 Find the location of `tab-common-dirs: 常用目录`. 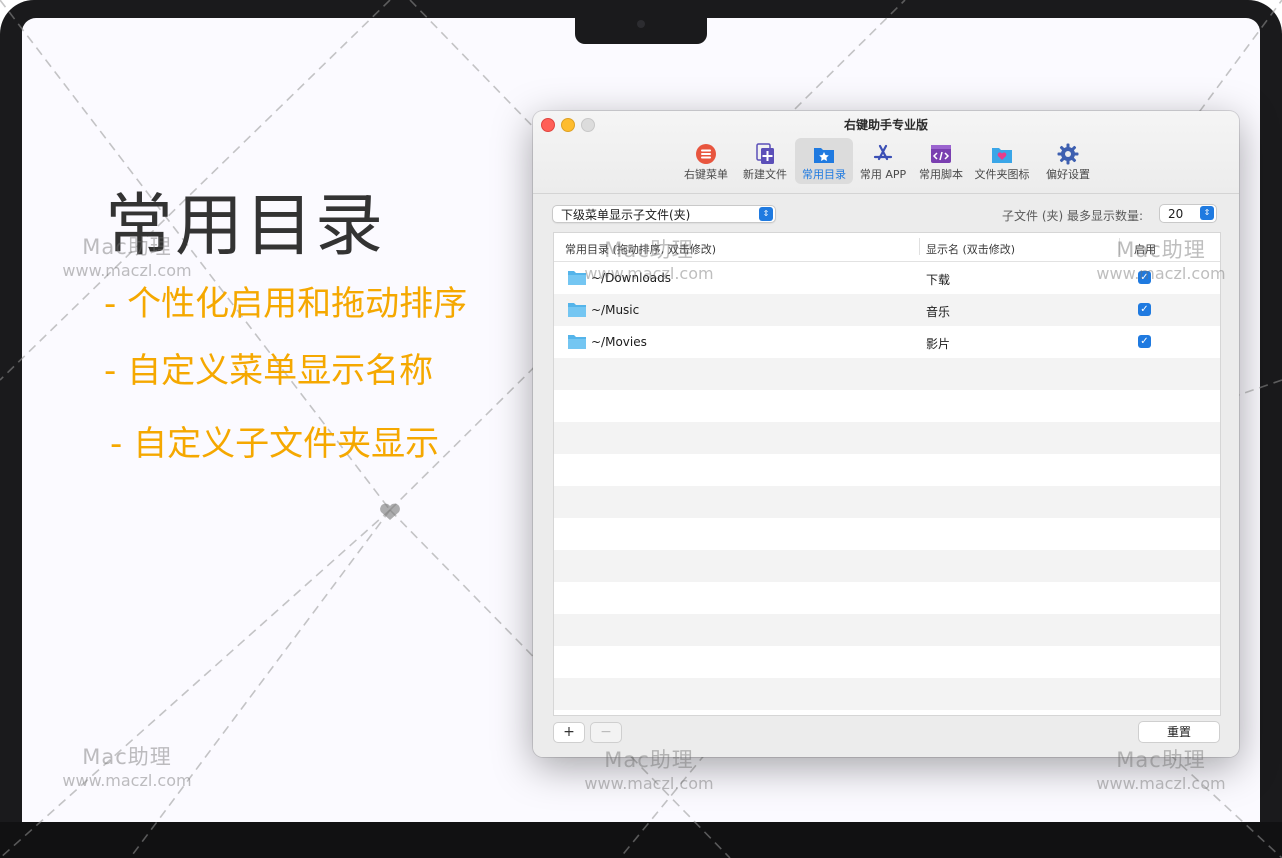

tab-common-dirs: 常用目录 is located at coordinates (824, 161).